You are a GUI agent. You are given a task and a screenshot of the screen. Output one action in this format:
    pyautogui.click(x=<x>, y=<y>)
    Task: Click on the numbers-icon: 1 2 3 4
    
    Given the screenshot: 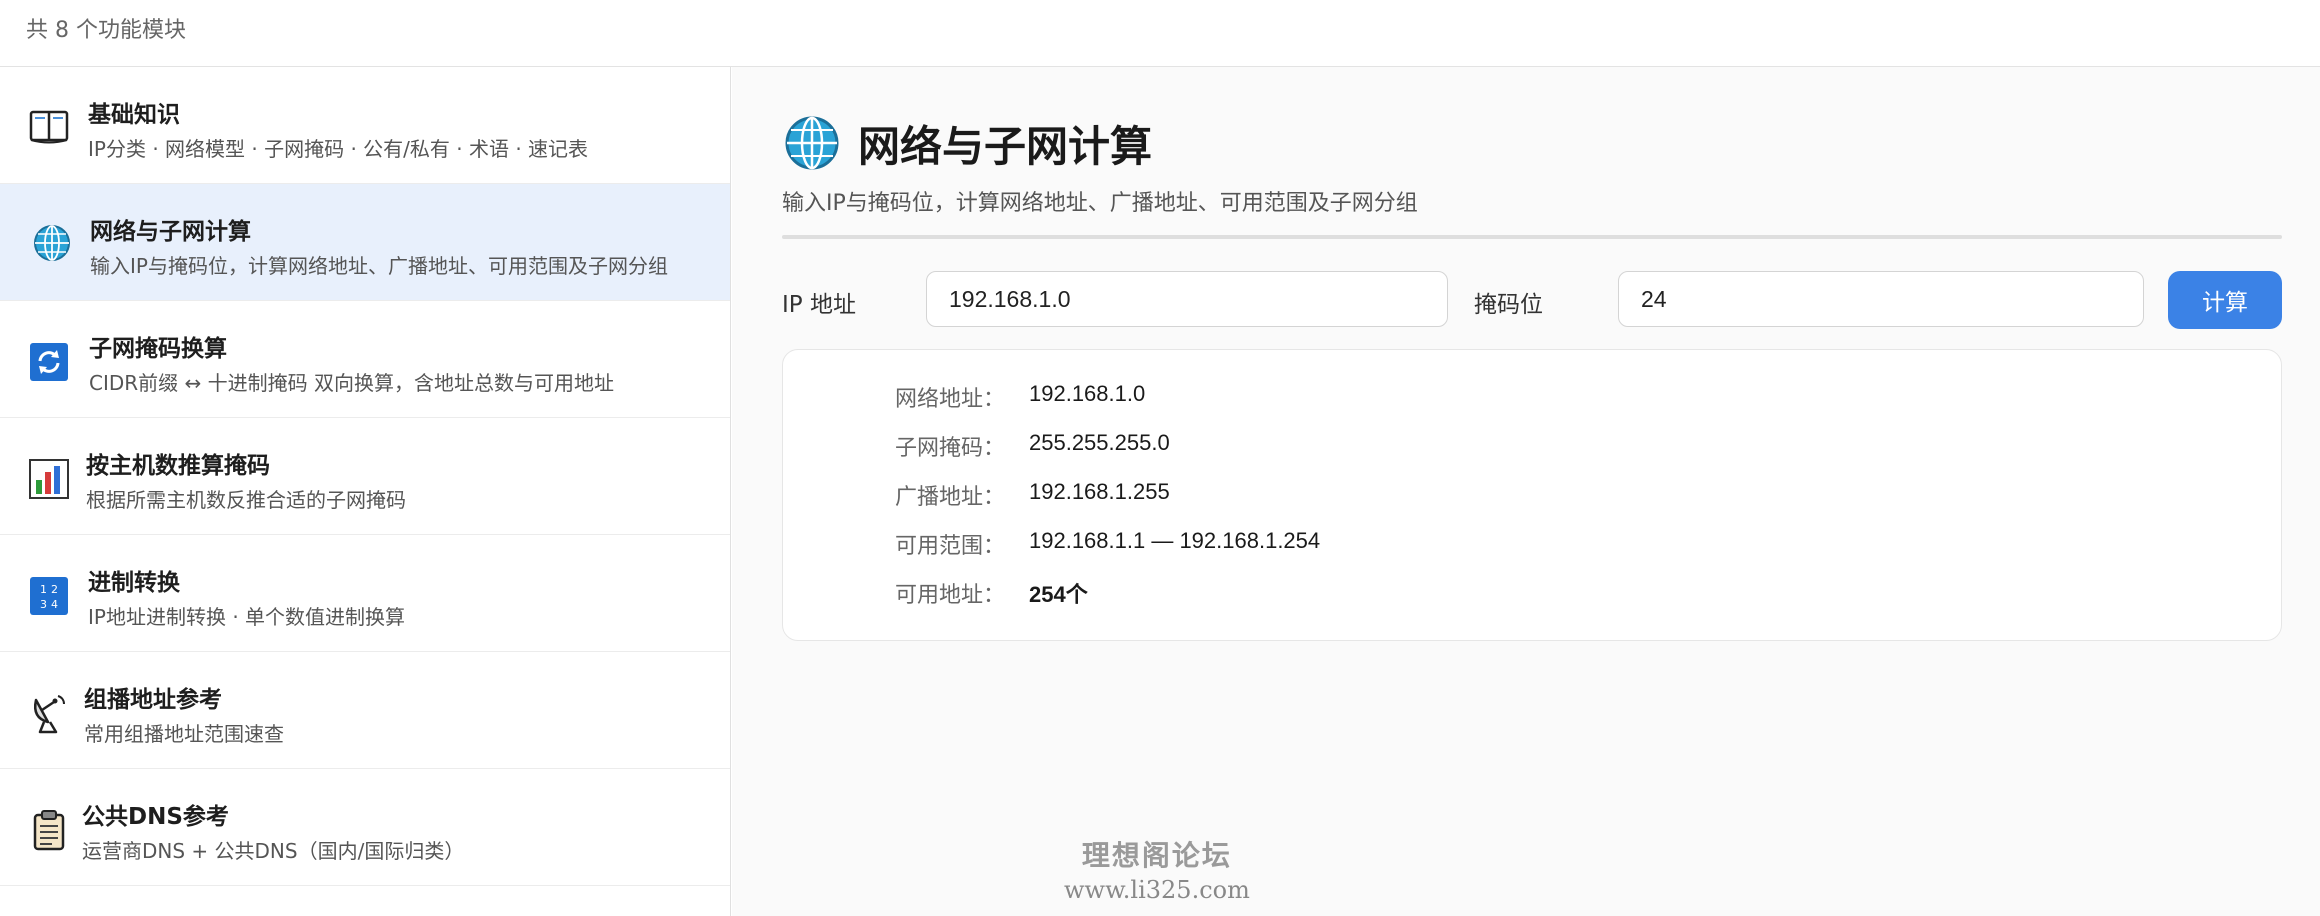 What is the action you would take?
    pyautogui.click(x=49, y=596)
    